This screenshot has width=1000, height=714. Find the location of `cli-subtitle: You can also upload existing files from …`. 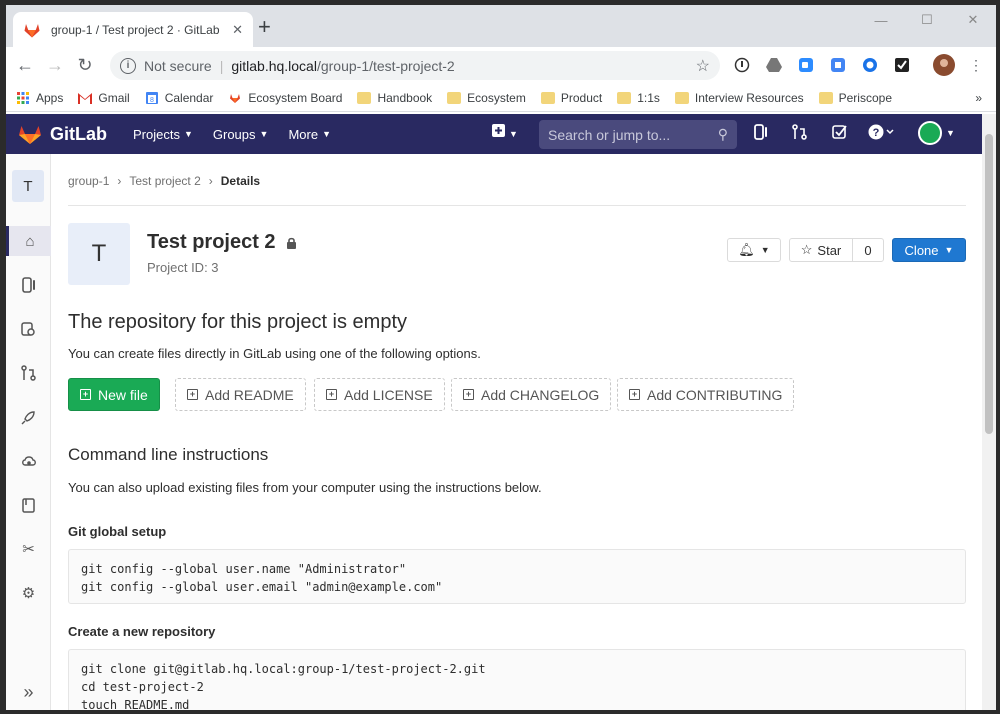

cli-subtitle: You can also upload existing files from … is located at coordinates (305, 487).